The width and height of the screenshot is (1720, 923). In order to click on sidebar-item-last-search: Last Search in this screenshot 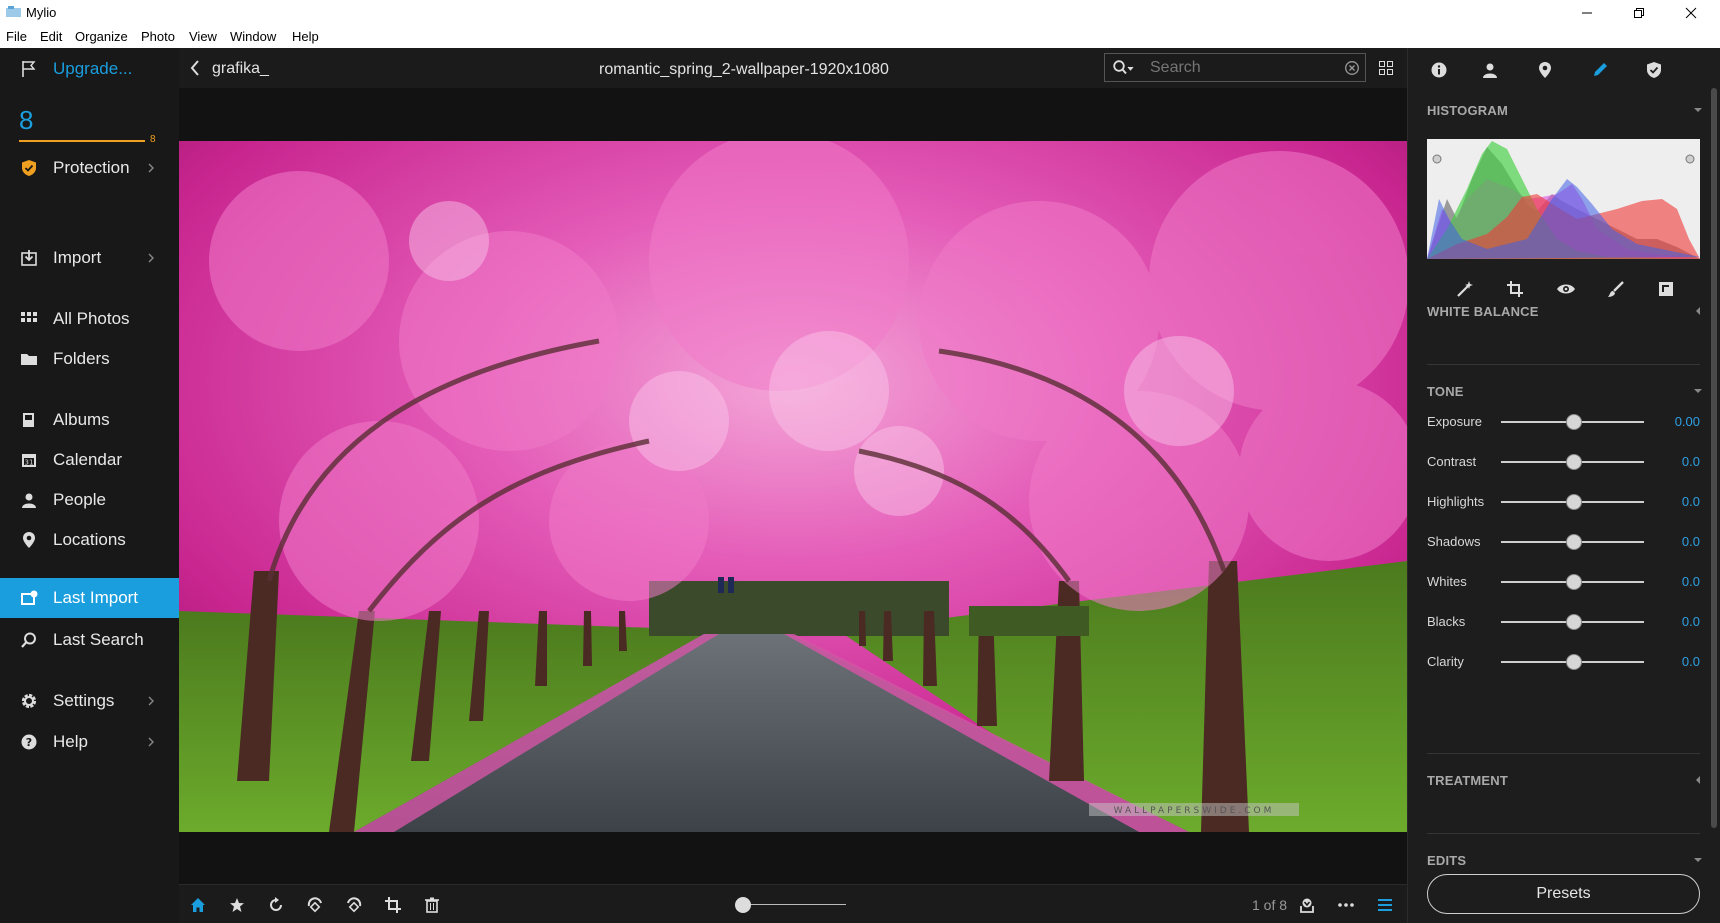, I will do `click(89, 640)`.